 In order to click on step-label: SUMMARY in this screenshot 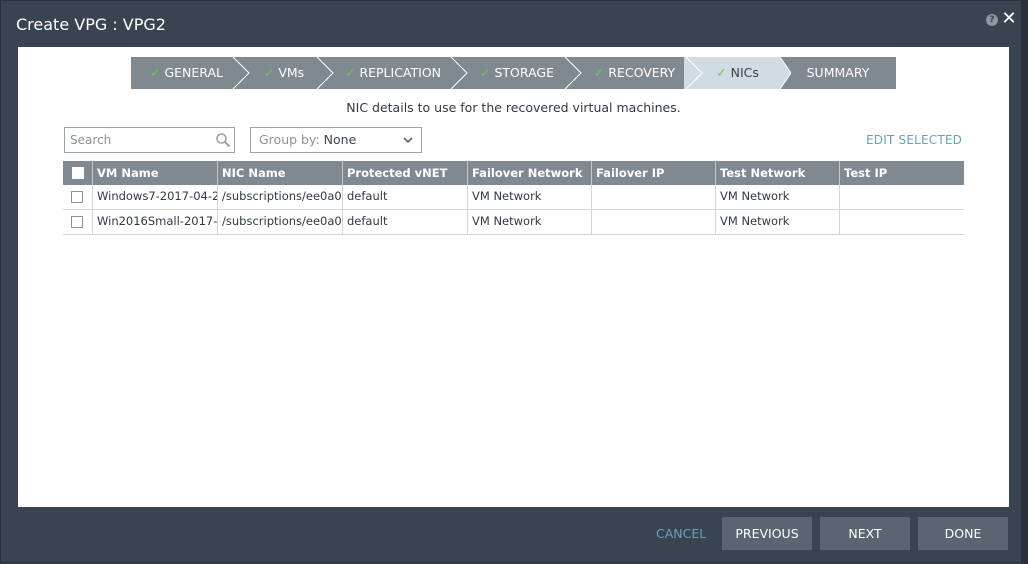, I will do `click(838, 72)`.